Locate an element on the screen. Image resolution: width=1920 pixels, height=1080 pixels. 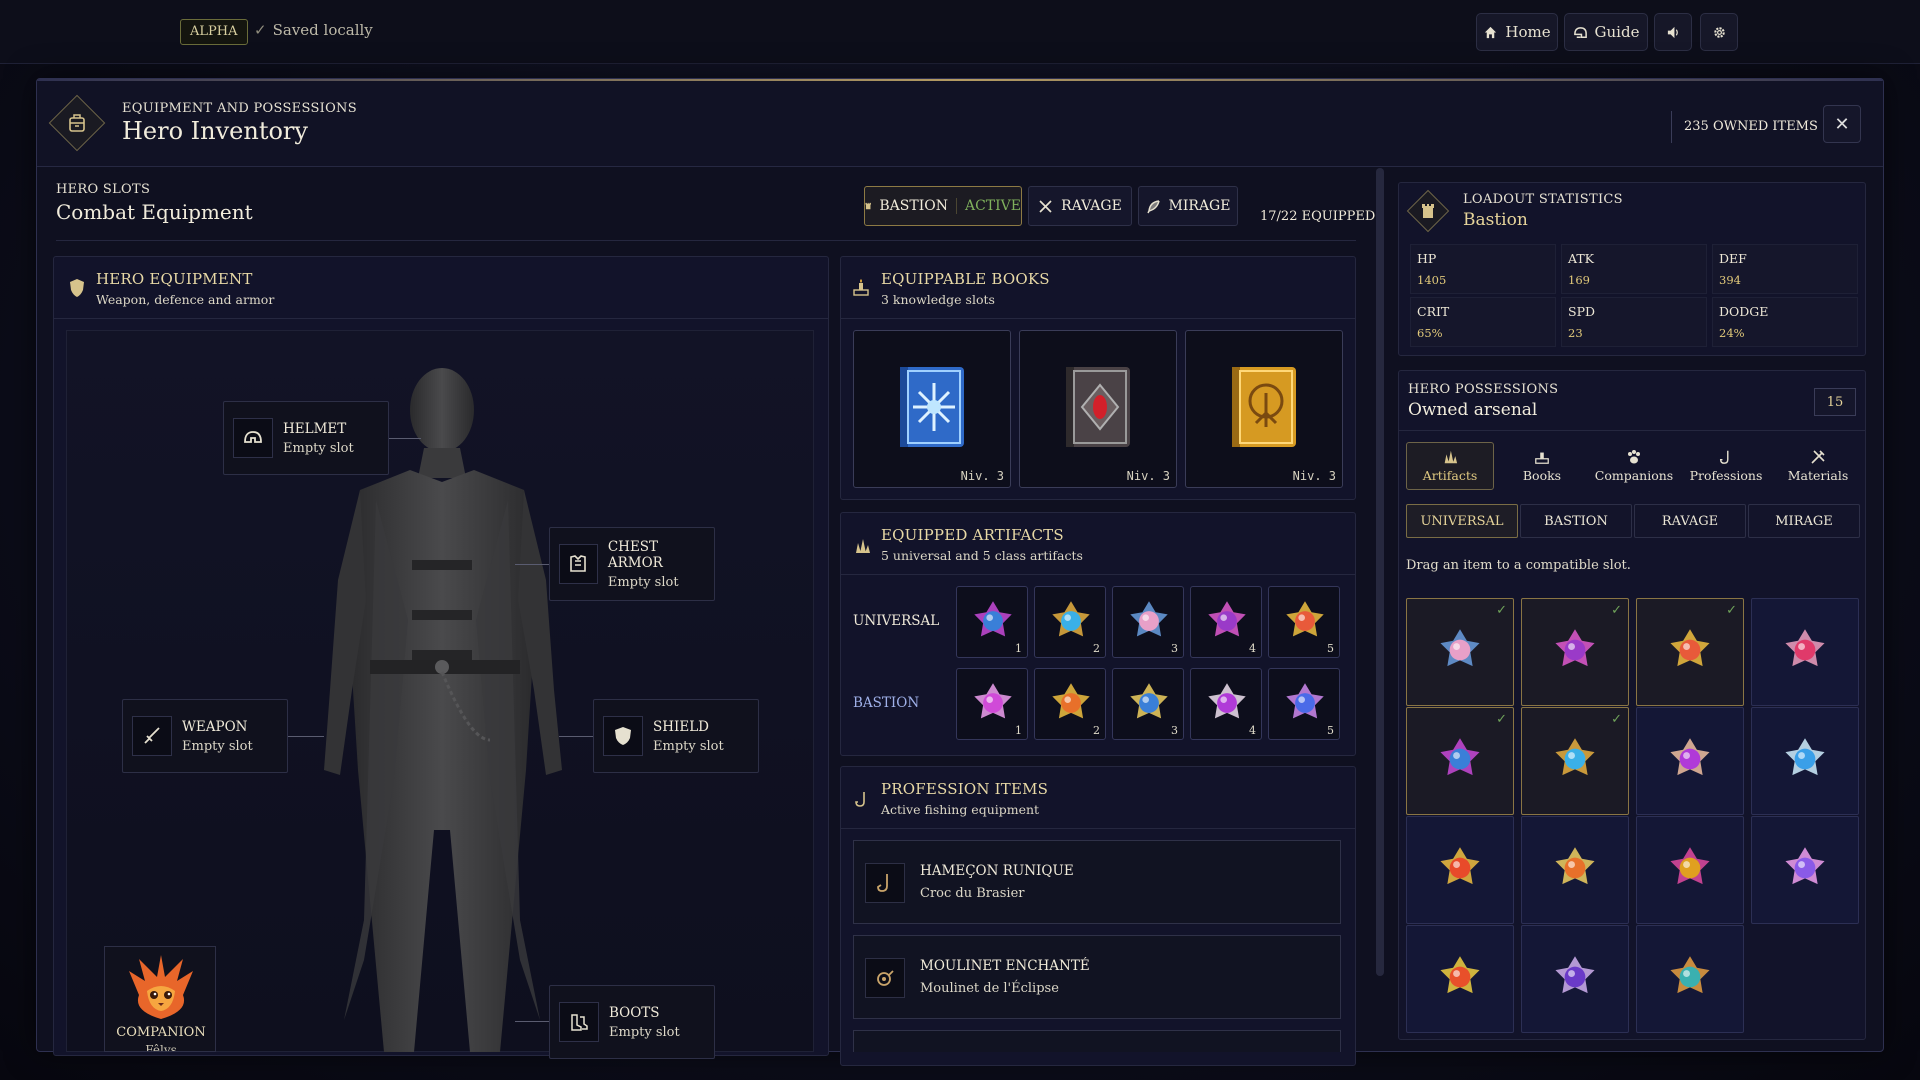
tab-materials: Materials is located at coordinates (1818, 466).